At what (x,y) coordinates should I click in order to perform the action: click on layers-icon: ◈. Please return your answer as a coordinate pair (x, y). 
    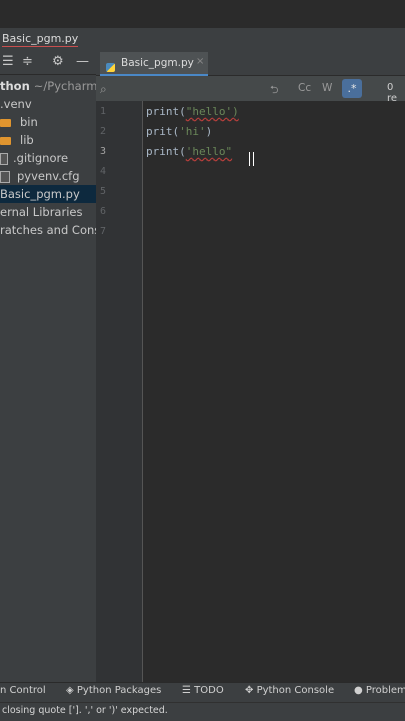
    Looking at the image, I should click on (71, 690).